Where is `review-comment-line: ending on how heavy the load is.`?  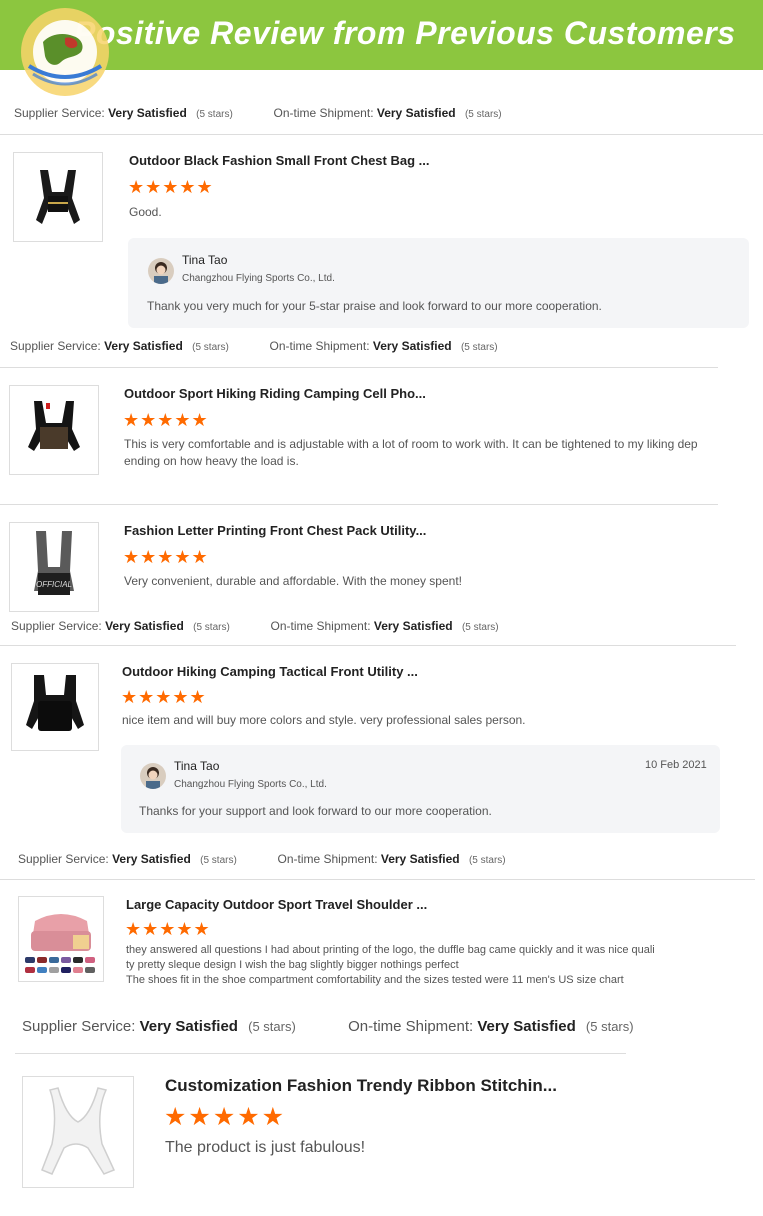
review-comment-line: ending on how heavy the load is. is located at coordinates (211, 461).